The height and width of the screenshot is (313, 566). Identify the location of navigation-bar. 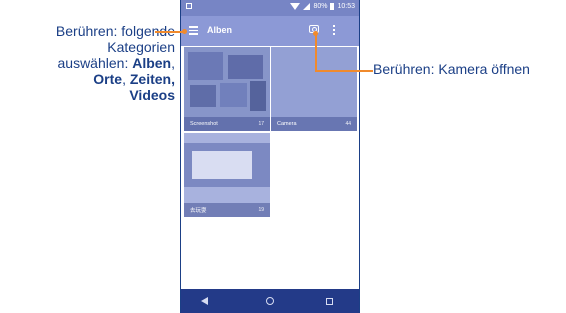
(270, 301).